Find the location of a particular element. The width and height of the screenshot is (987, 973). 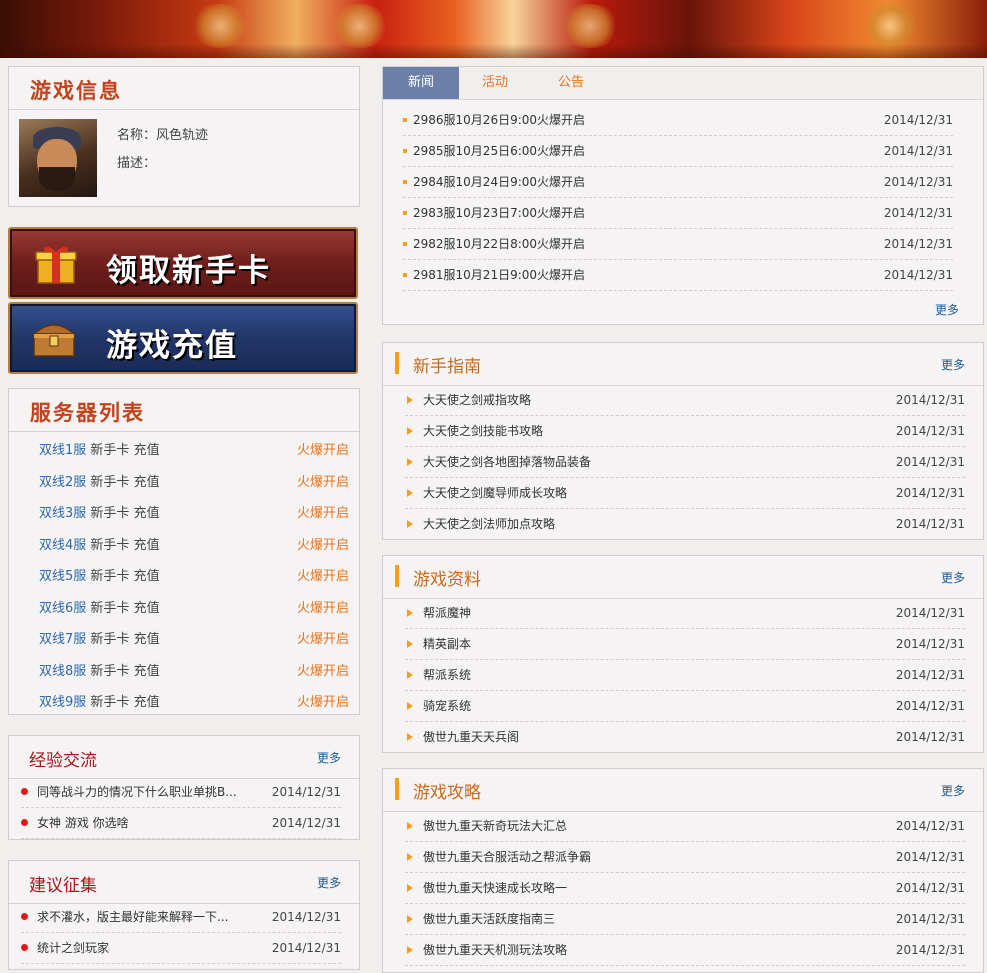

list-item-title: 2982服10月22日8:00火爆开启 is located at coordinates (499, 244).